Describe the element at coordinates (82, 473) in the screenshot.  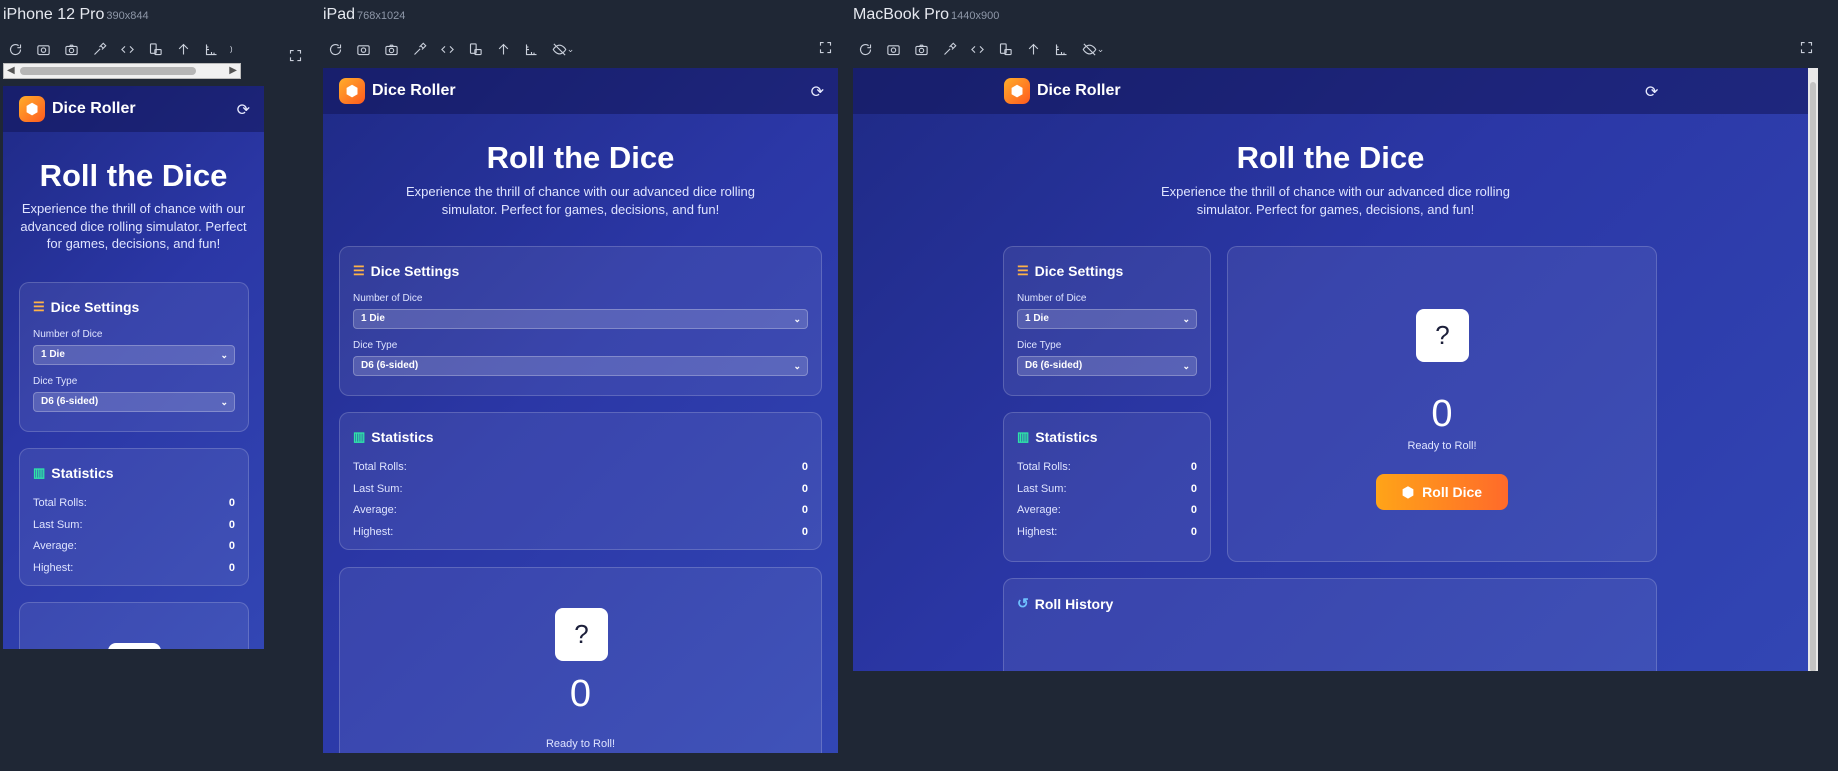
I see `card-title: Statistics` at that location.